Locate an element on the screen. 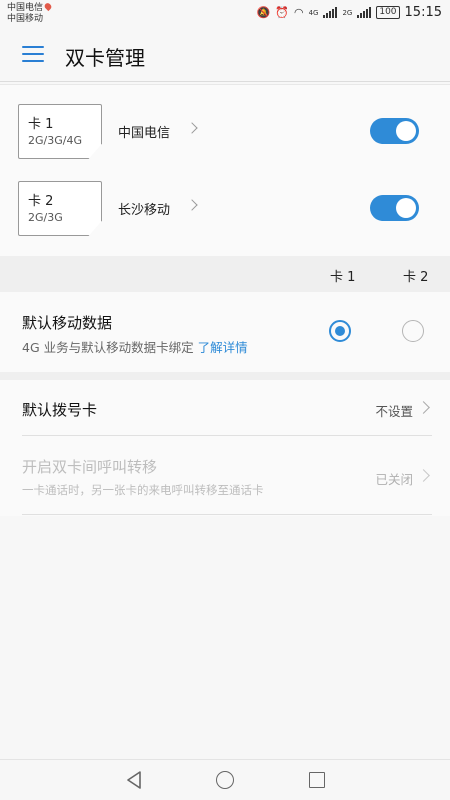  section-divider is located at coordinates (225, 376).